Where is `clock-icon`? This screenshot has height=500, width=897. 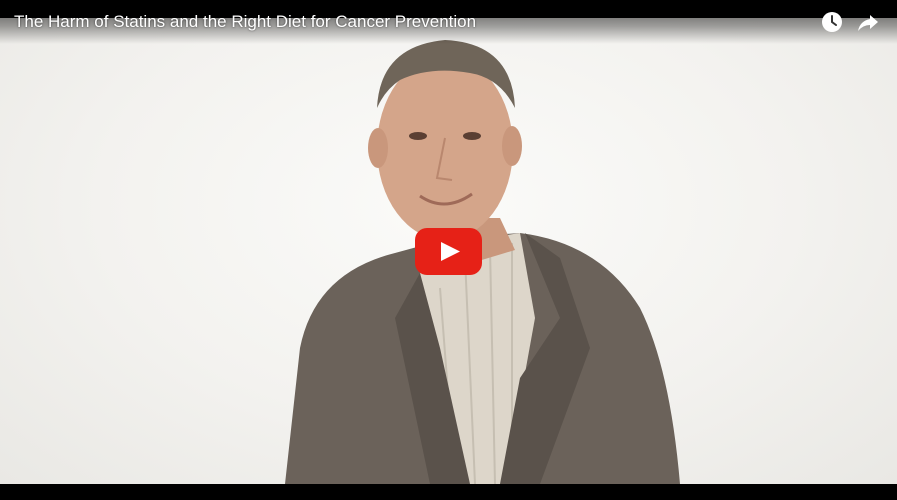 clock-icon is located at coordinates (832, 22).